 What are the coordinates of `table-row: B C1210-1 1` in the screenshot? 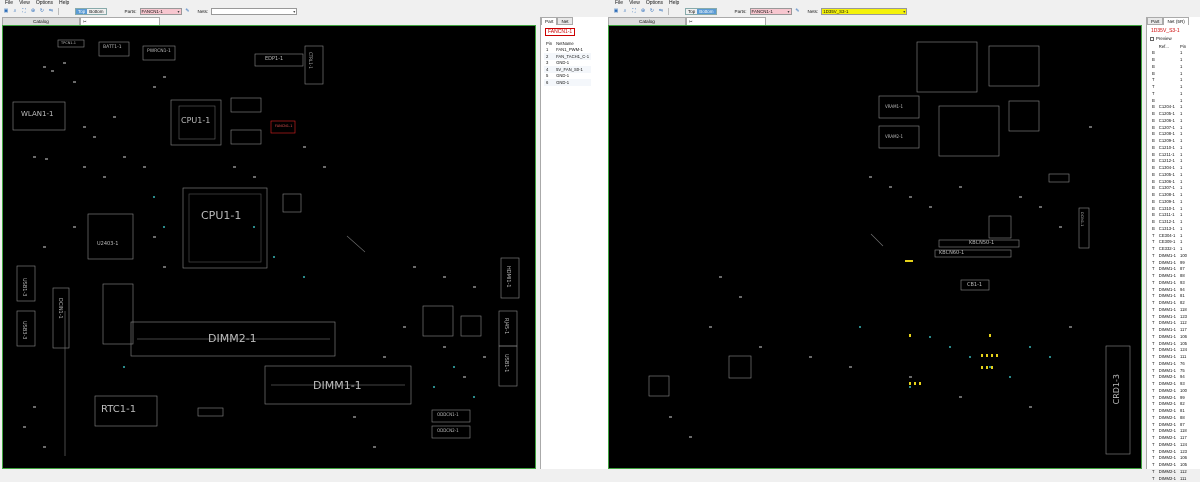 It's located at (1169, 147).